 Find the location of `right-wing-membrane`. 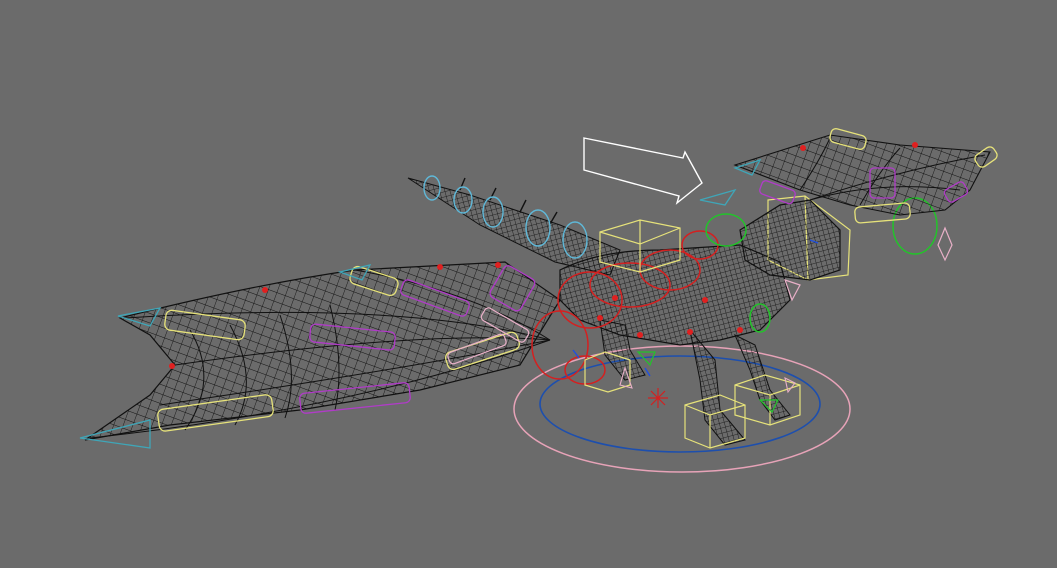

right-wing-membrane is located at coordinates (862, 175).